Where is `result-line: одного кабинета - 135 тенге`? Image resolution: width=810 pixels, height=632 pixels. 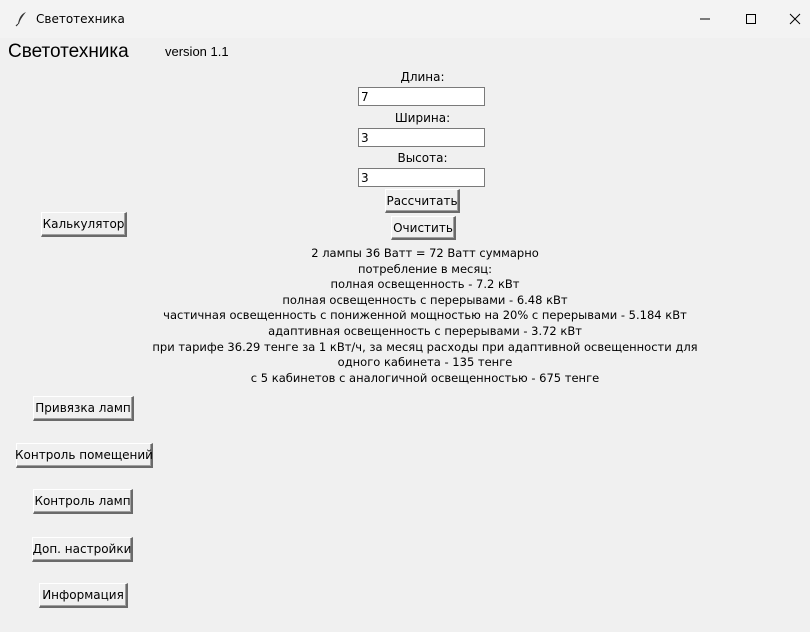 result-line: одного кабинета - 135 тенге is located at coordinates (425, 362).